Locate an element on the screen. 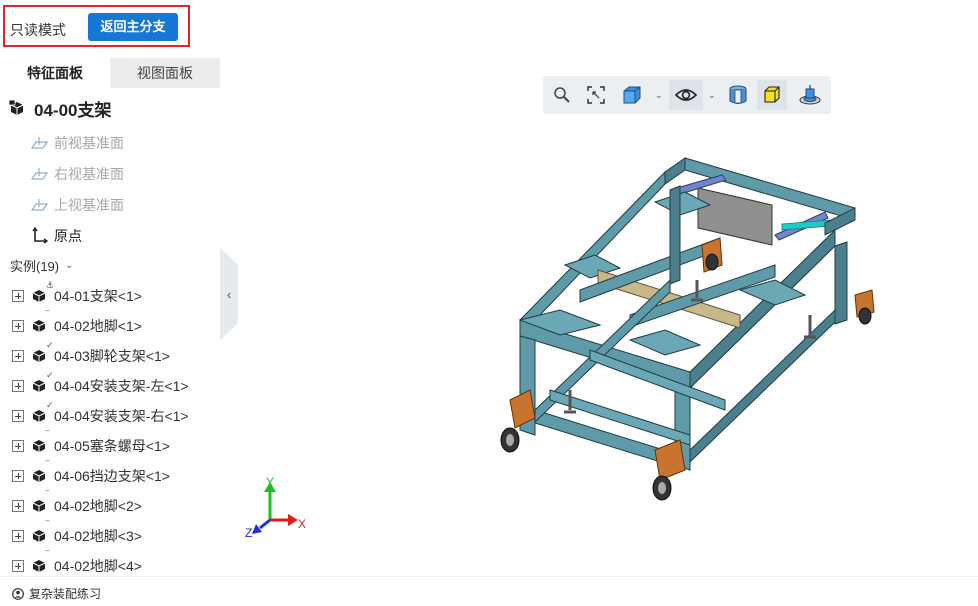 Image resolution: width=978 pixels, height=606 pixels. zoom-icon is located at coordinates (562, 95).